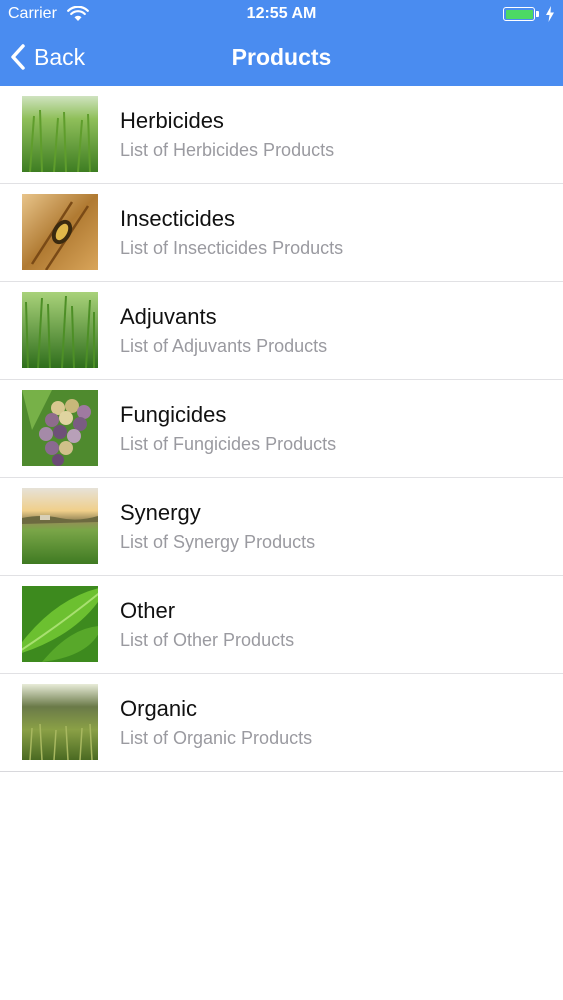  What do you see at coordinates (159, 708) in the screenshot?
I see `list-item-title: Organic` at bounding box center [159, 708].